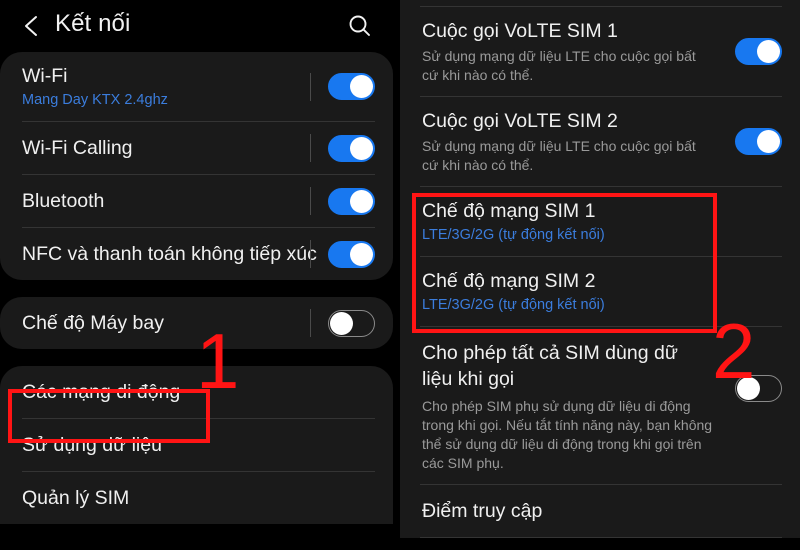  What do you see at coordinates (520, 31) in the screenshot?
I see `row-title: Cuộc gọi VoLTE SIM 1` at bounding box center [520, 31].